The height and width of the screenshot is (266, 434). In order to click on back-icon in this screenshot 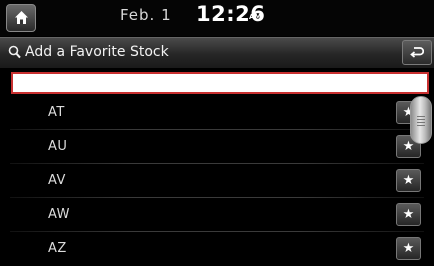, I will do `click(417, 52)`.